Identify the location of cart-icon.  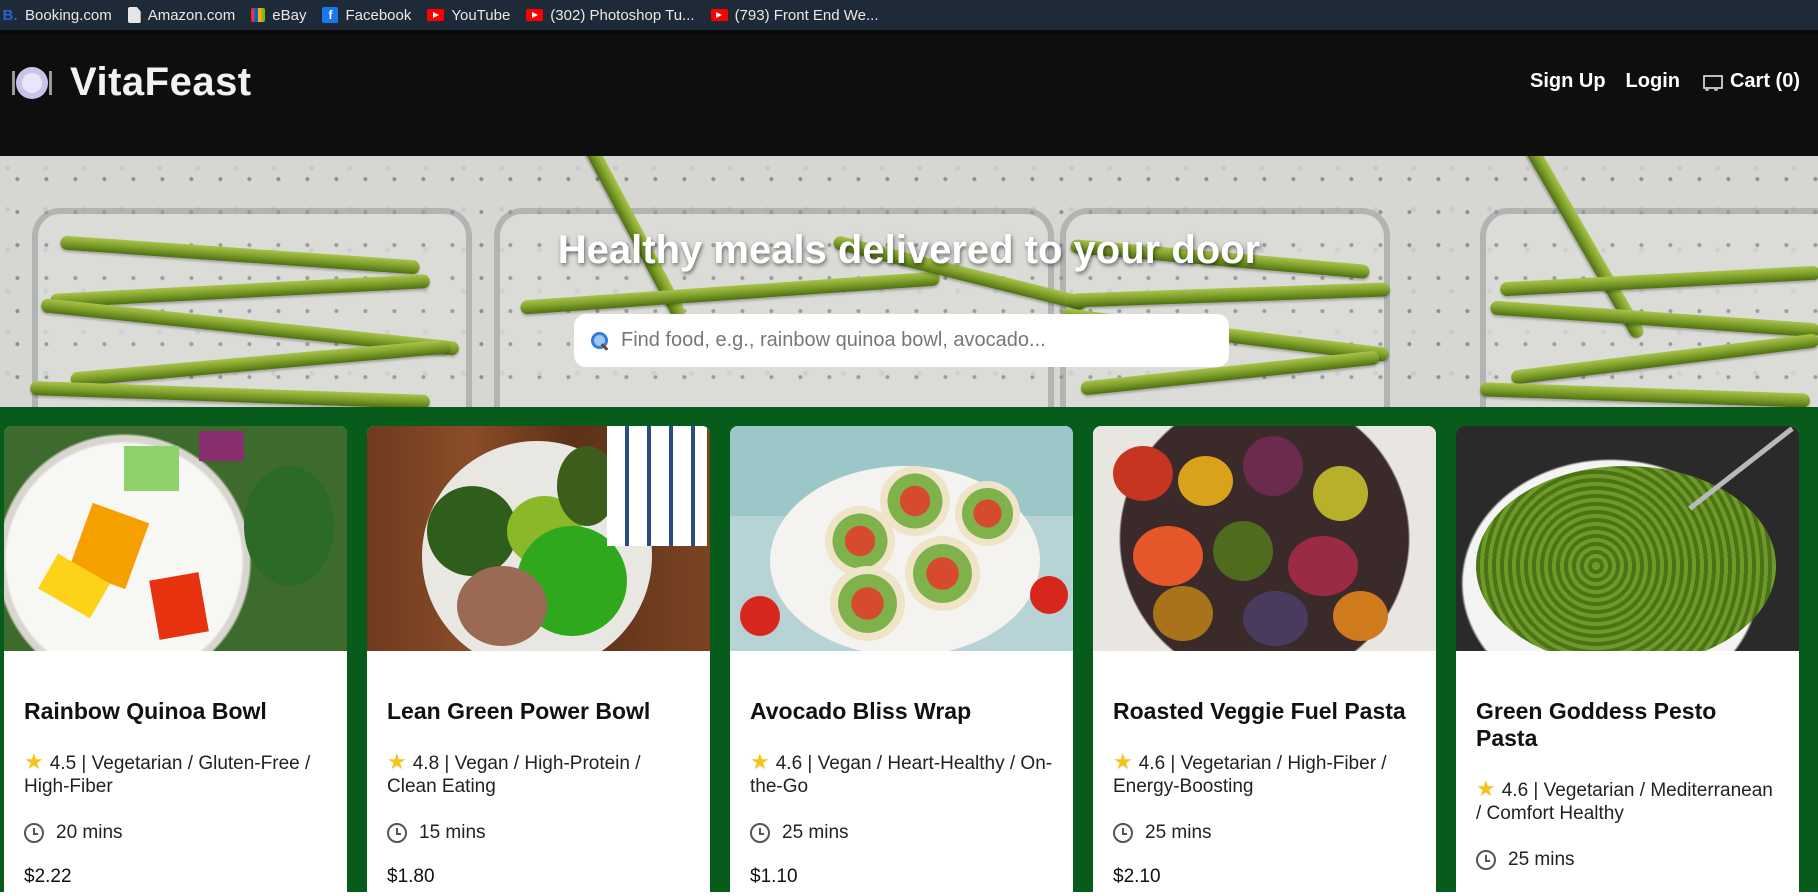
(1711, 82).